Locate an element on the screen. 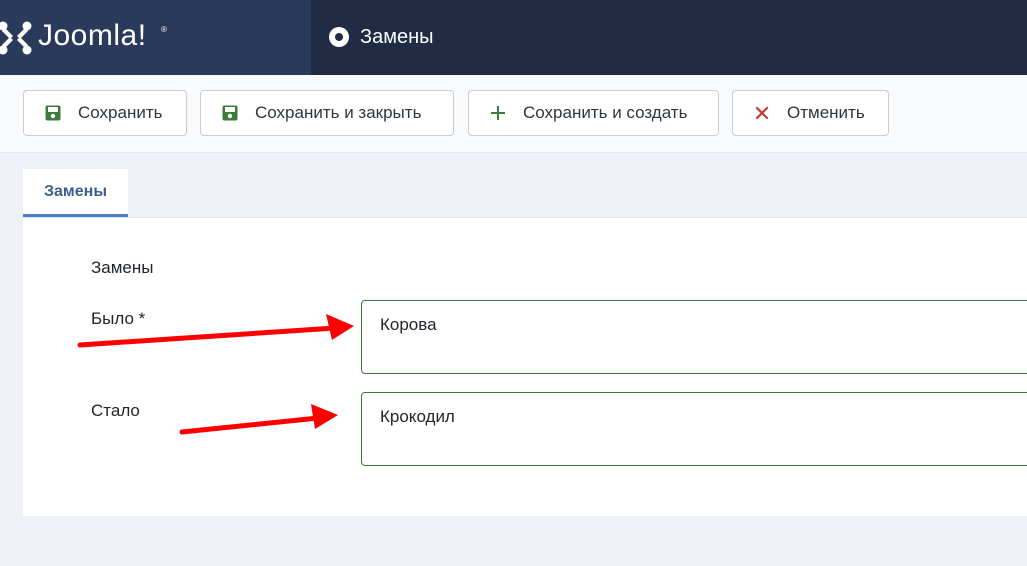 This screenshot has width=1027, height=566. save-close-button: Сохранить и закрыть is located at coordinates (327, 113).